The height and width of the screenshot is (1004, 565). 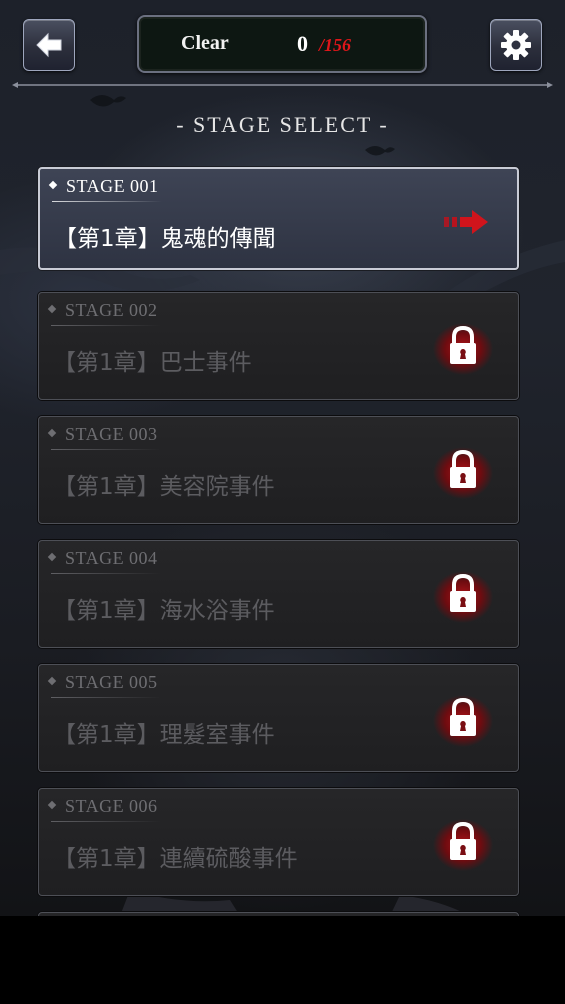 I want to click on settings-button, so click(x=516, y=45).